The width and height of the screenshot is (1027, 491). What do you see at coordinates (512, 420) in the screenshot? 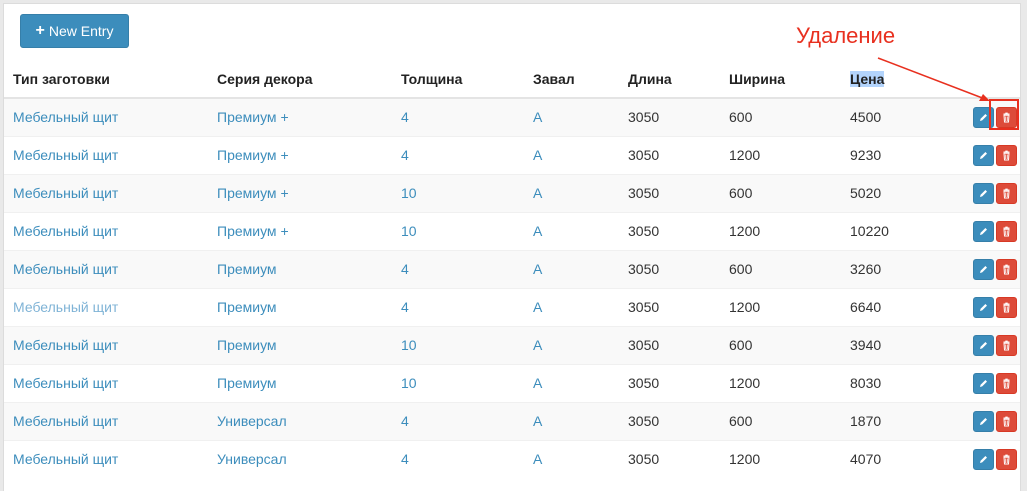
I see `table-row: Мебельный щит Универсал 4 A 3050 600 1870` at bounding box center [512, 420].